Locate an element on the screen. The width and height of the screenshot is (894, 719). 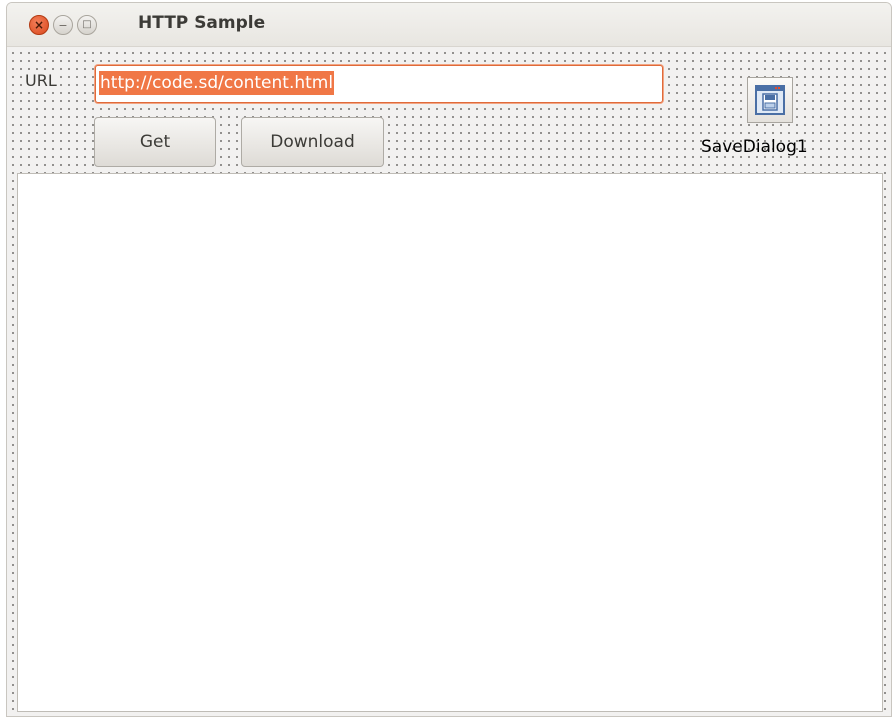
save-dialog-label: SaveDialog1 is located at coordinates (754, 147).